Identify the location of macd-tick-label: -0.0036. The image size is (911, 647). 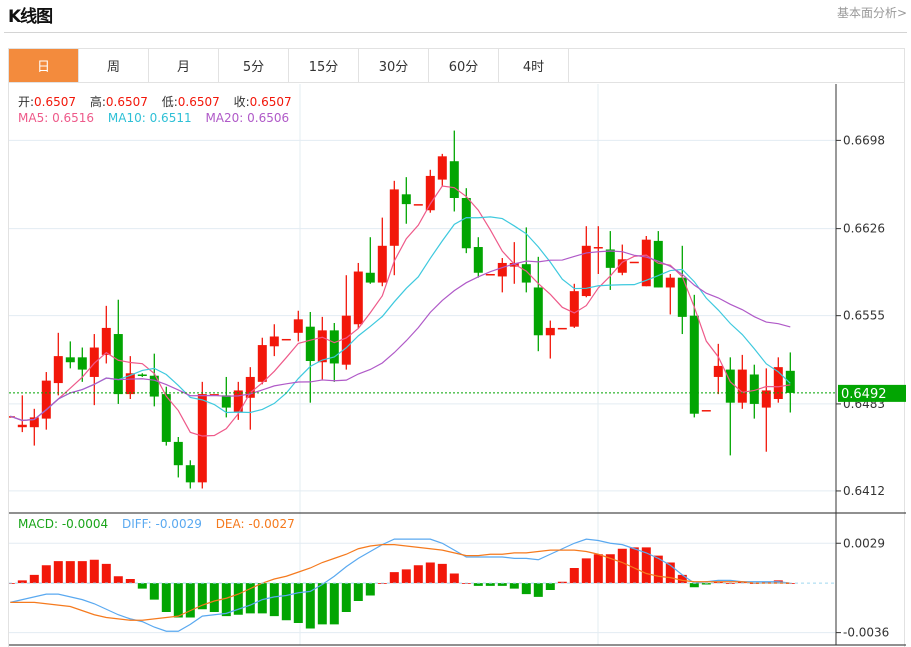
(866, 633).